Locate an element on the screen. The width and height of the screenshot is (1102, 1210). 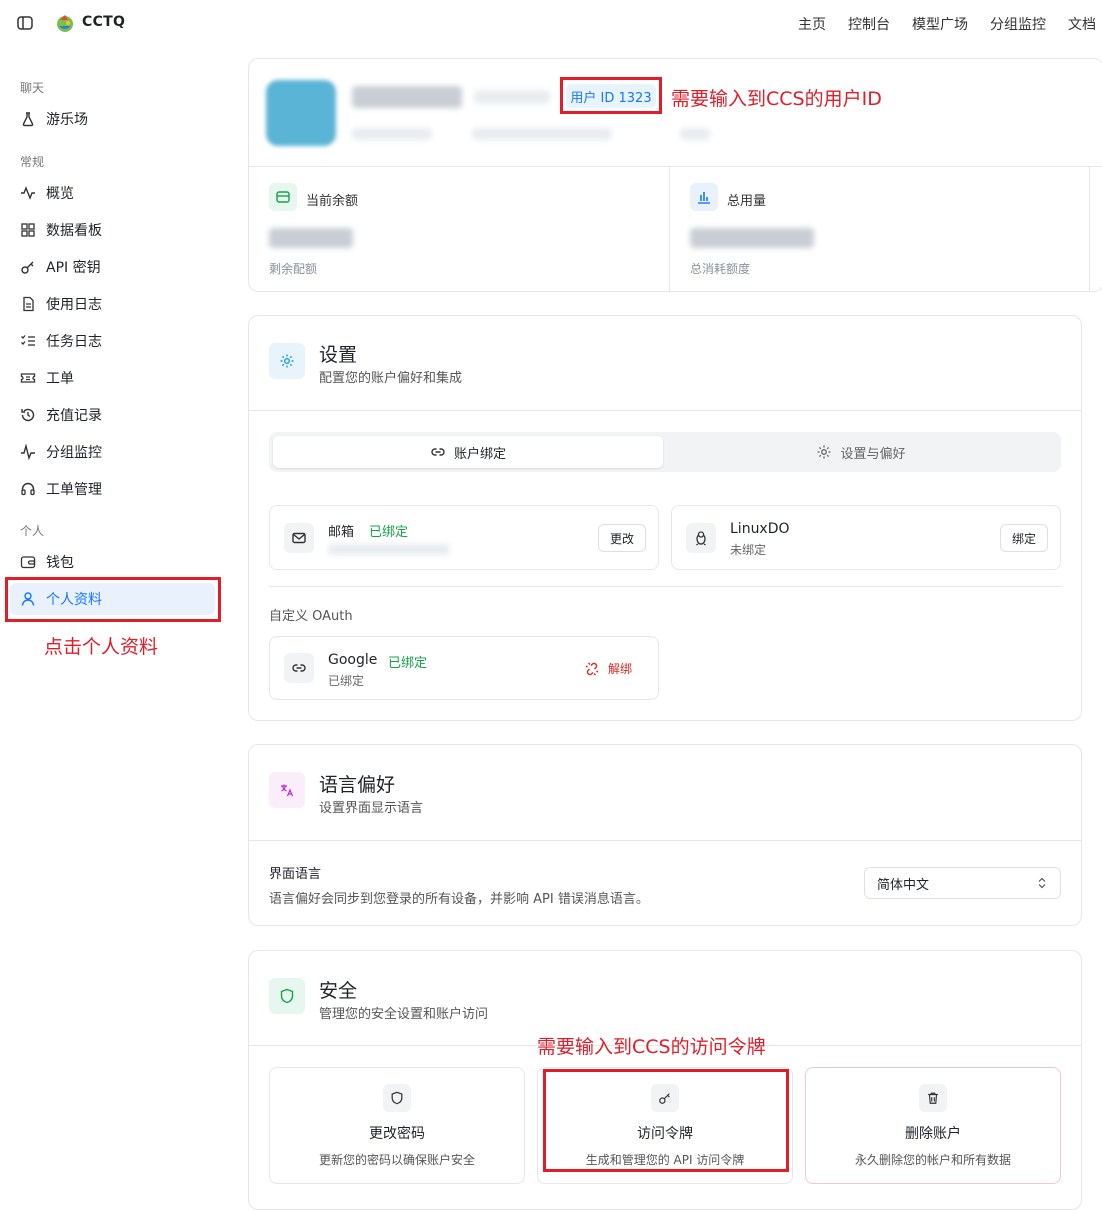
annotation-token-box is located at coordinates (666, 1120).